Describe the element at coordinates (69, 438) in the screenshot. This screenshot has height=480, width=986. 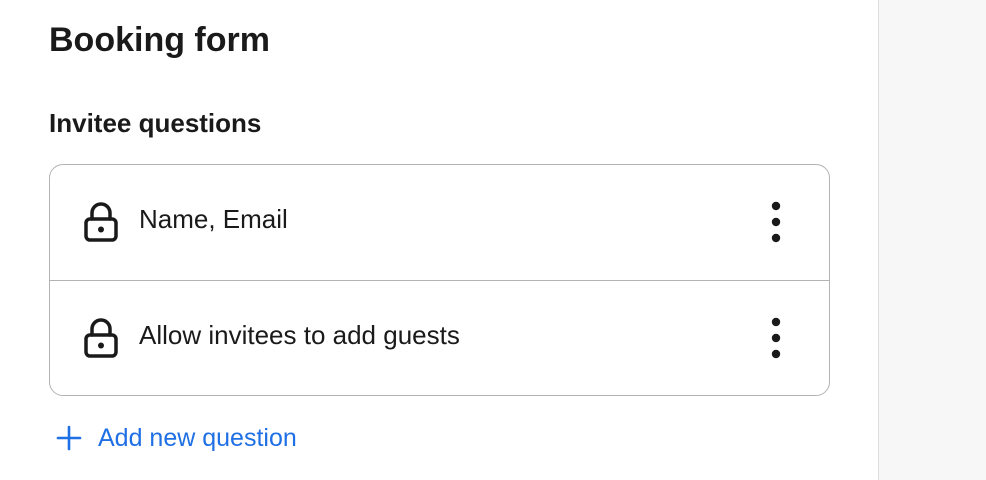
I see `plus-icon` at that location.